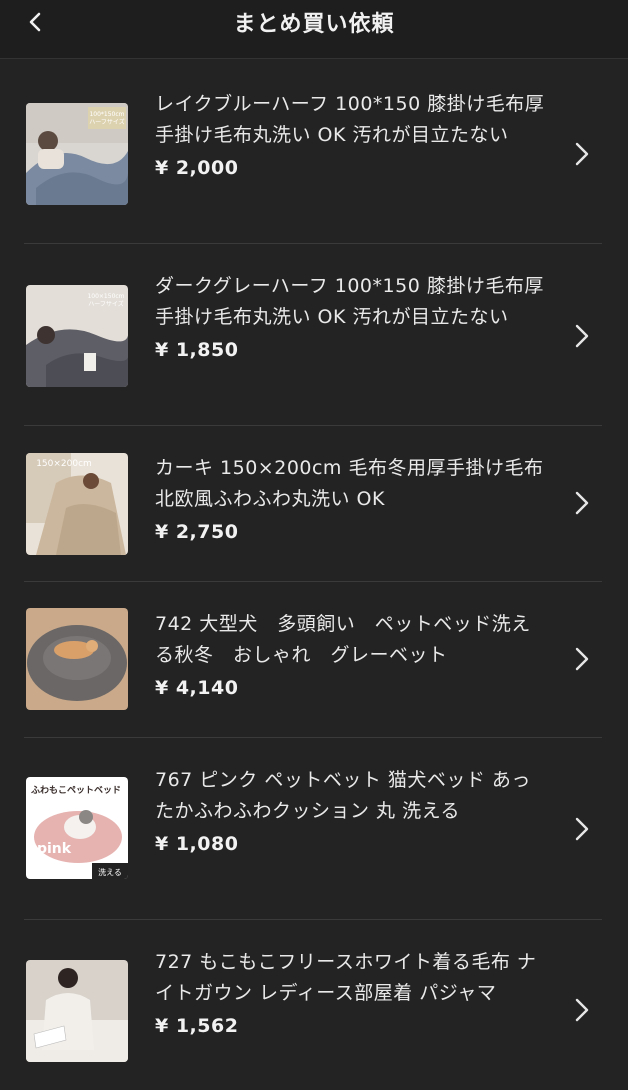 The width and height of the screenshot is (628, 1090). What do you see at coordinates (76, 790) in the screenshot?
I see `svg-text: ふわもこペットベッド` at bounding box center [76, 790].